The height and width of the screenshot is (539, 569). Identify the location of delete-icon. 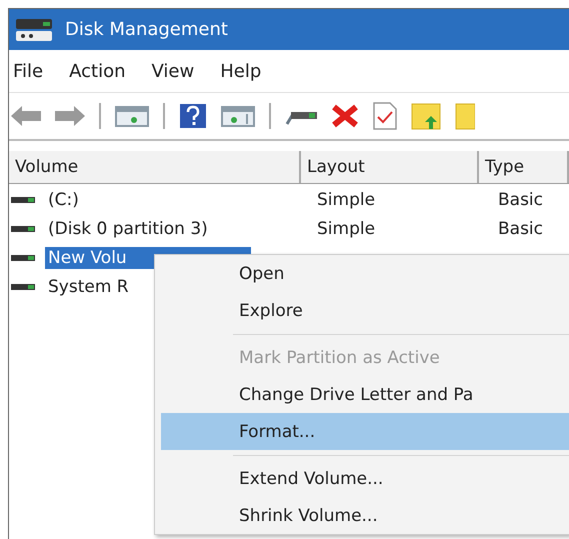
(345, 116).